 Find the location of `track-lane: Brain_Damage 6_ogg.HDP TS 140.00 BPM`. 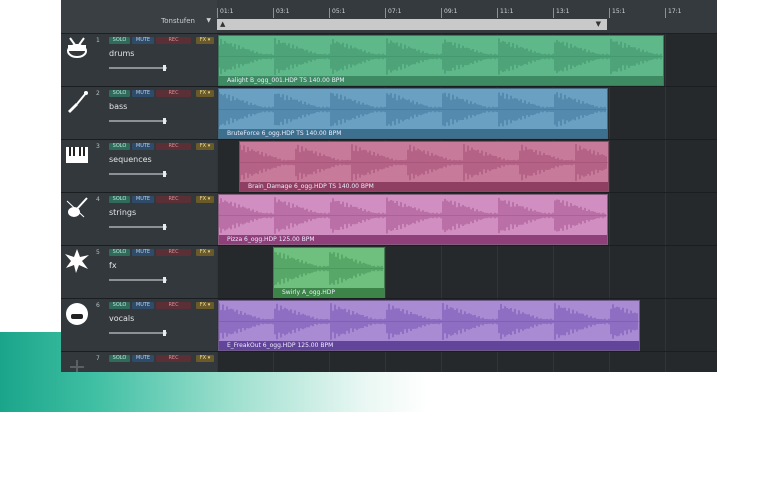

track-lane: Brain_Damage 6_ogg.HDP TS 140.00 BPM is located at coordinates (467, 166).